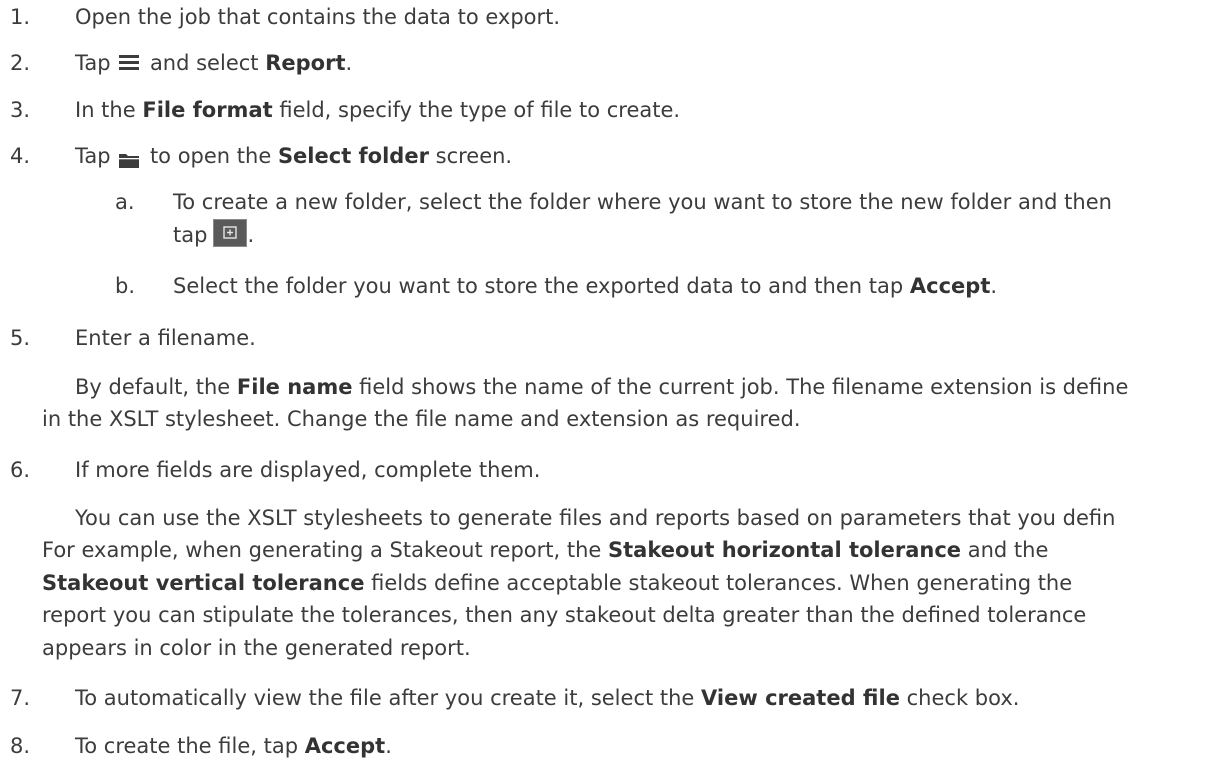  Describe the element at coordinates (20, 470) in the screenshot. I see `step-number: 6.` at that location.